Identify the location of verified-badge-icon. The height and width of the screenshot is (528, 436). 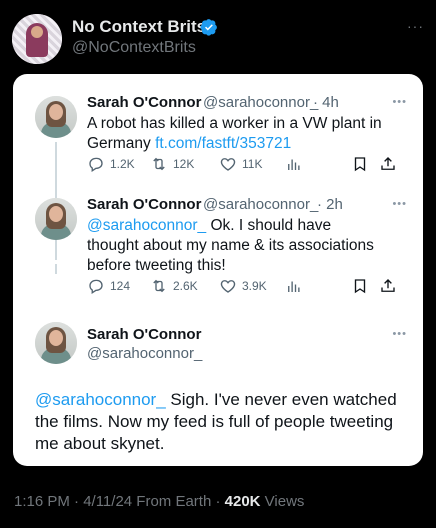
(208, 27).